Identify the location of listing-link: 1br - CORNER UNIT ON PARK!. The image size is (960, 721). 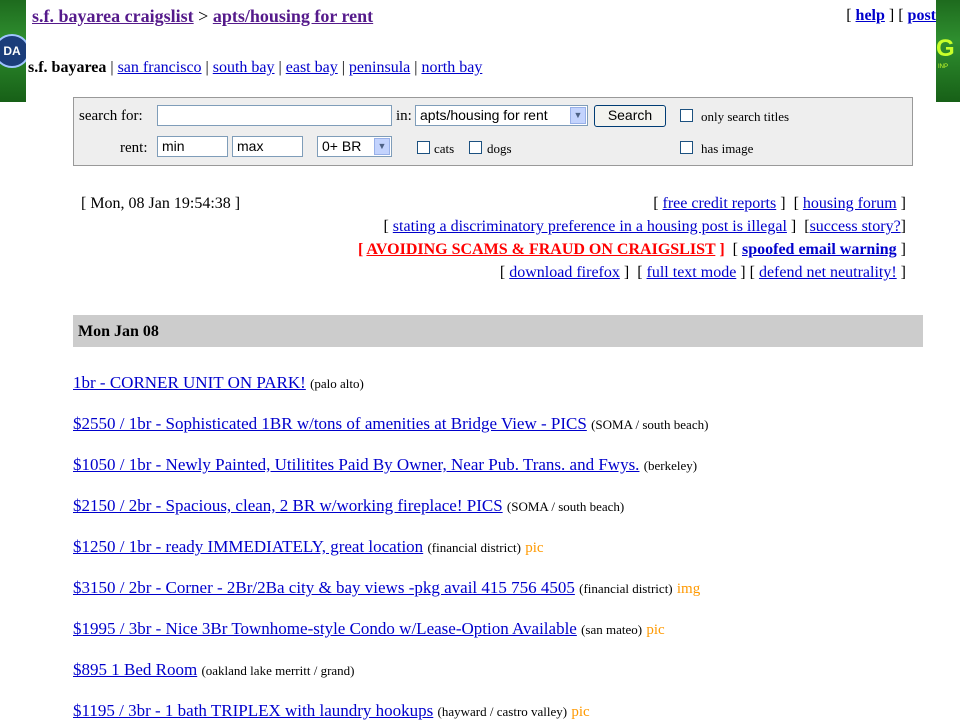
(189, 382).